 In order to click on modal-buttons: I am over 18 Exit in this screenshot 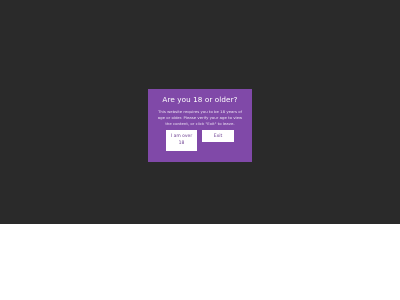, I will do `click(200, 140)`.